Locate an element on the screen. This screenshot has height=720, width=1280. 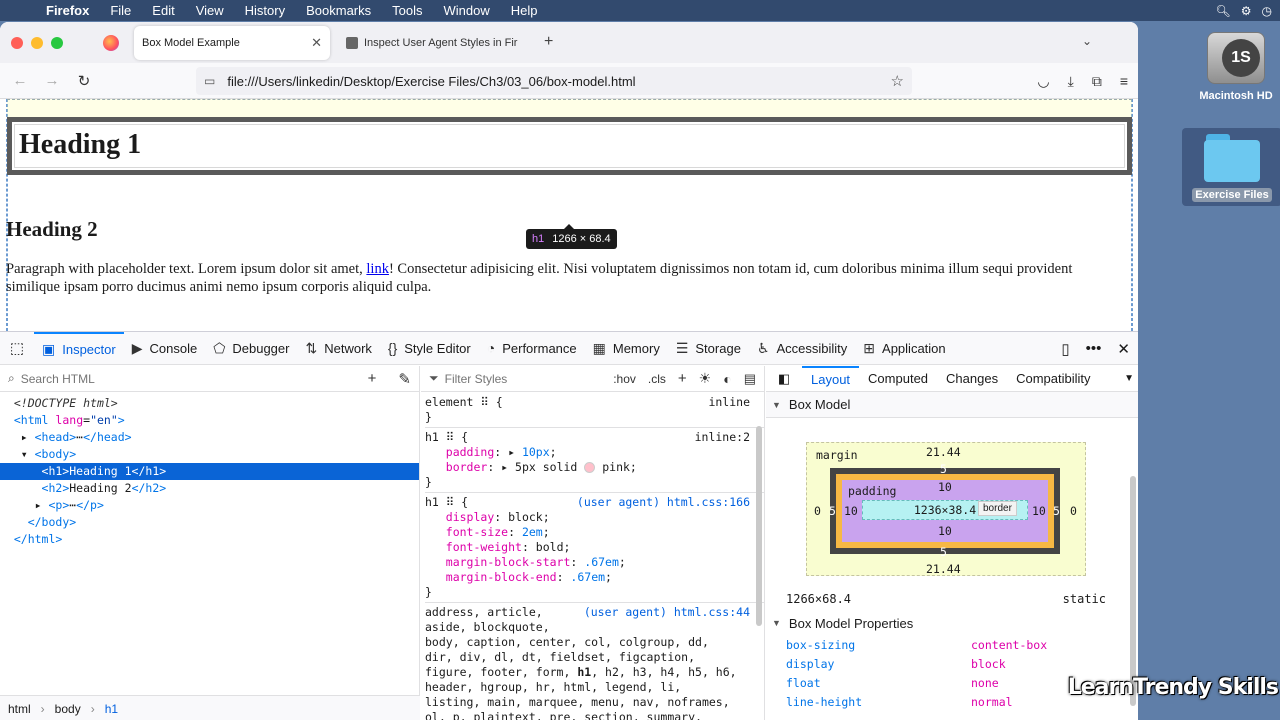
property-row: display block is located at coordinates (952, 664).